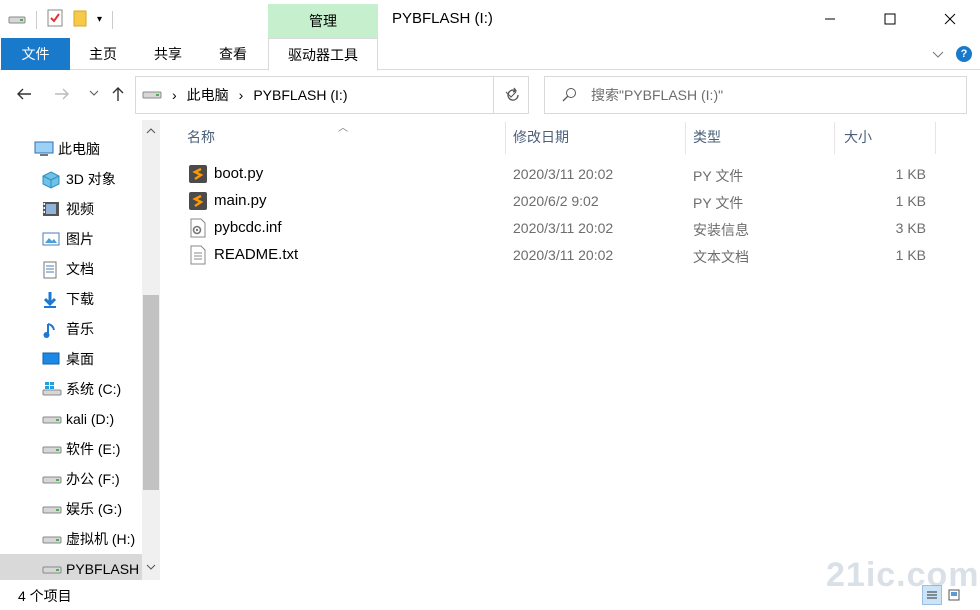 Image resolution: width=980 pixels, height=610 pixels. Describe the element at coordinates (910, 255) in the screenshot. I see `file-size: 1 KB` at that location.